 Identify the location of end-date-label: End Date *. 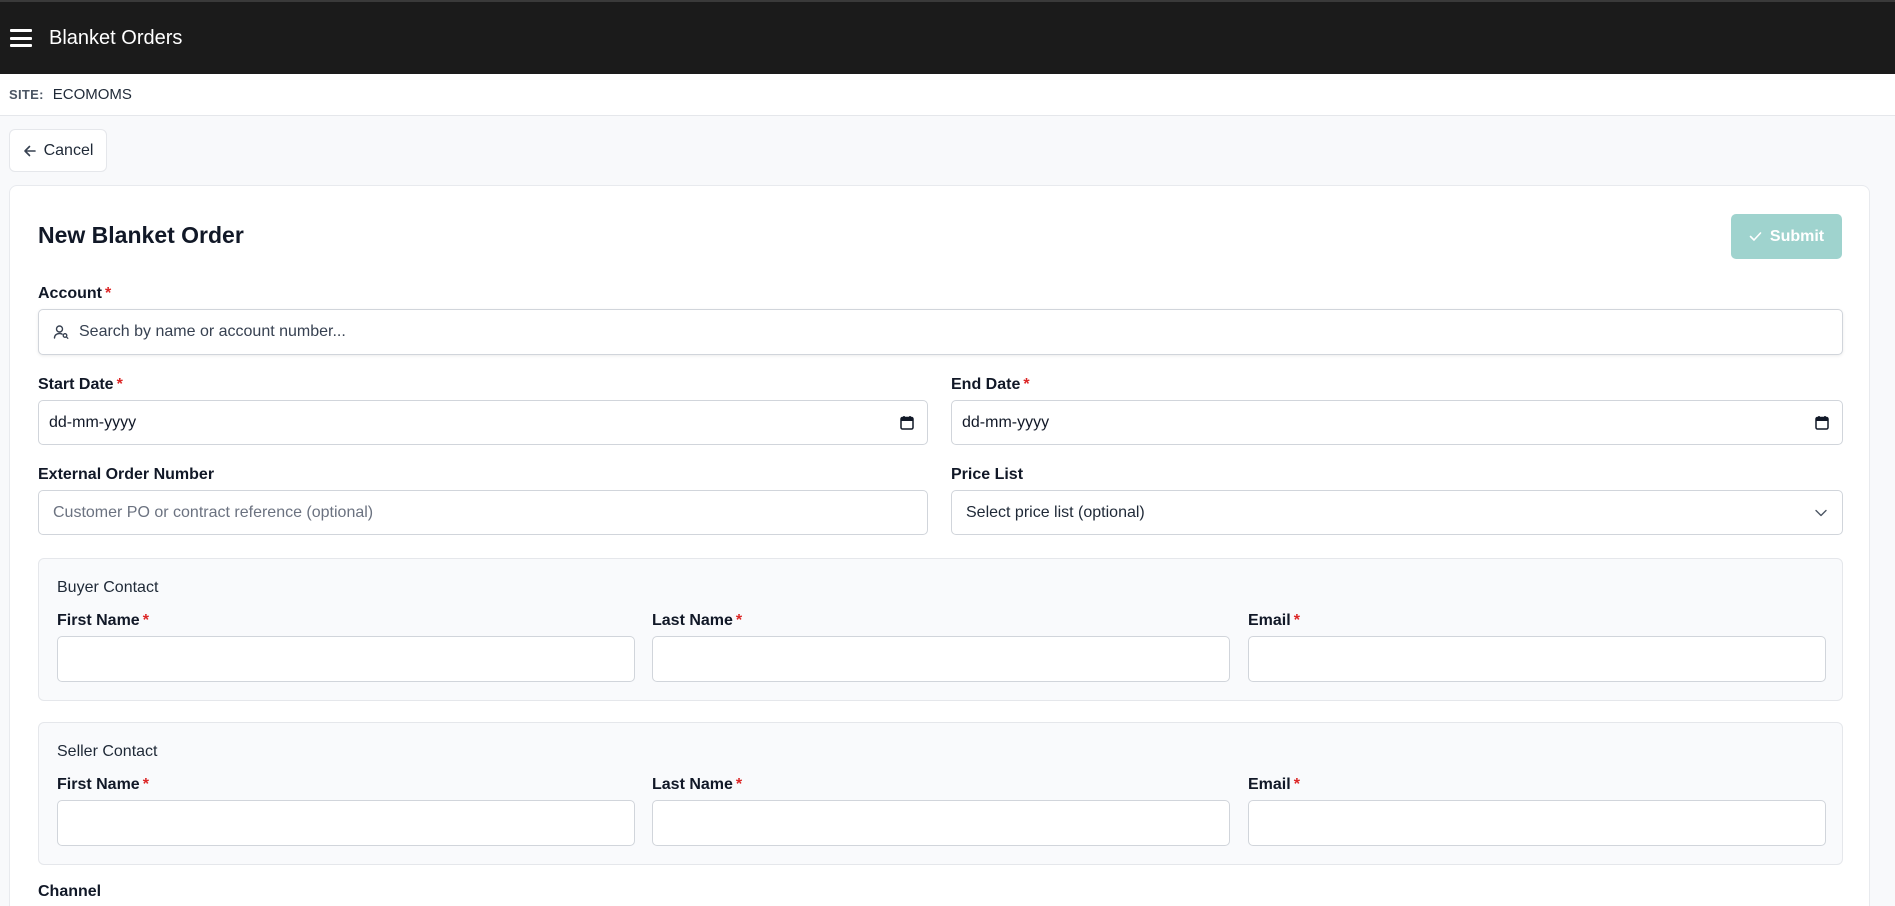
(990, 385).